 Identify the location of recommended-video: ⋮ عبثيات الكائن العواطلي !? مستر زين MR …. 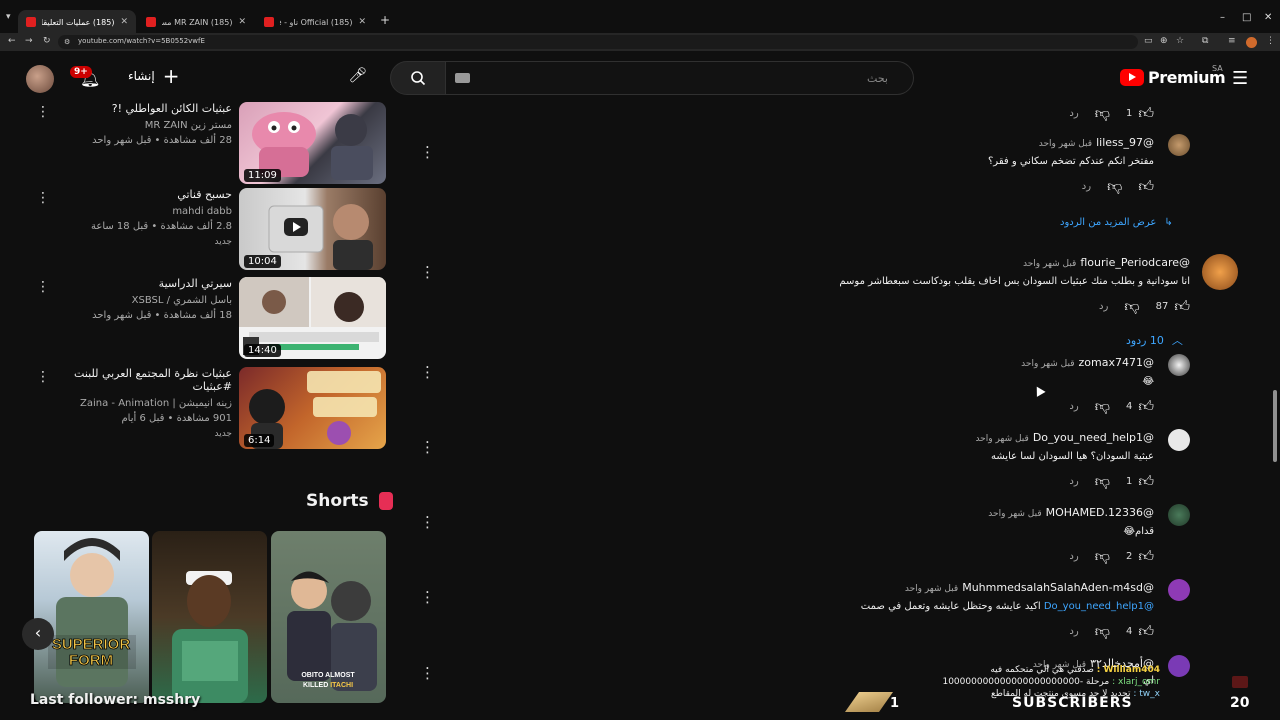
(210, 144).